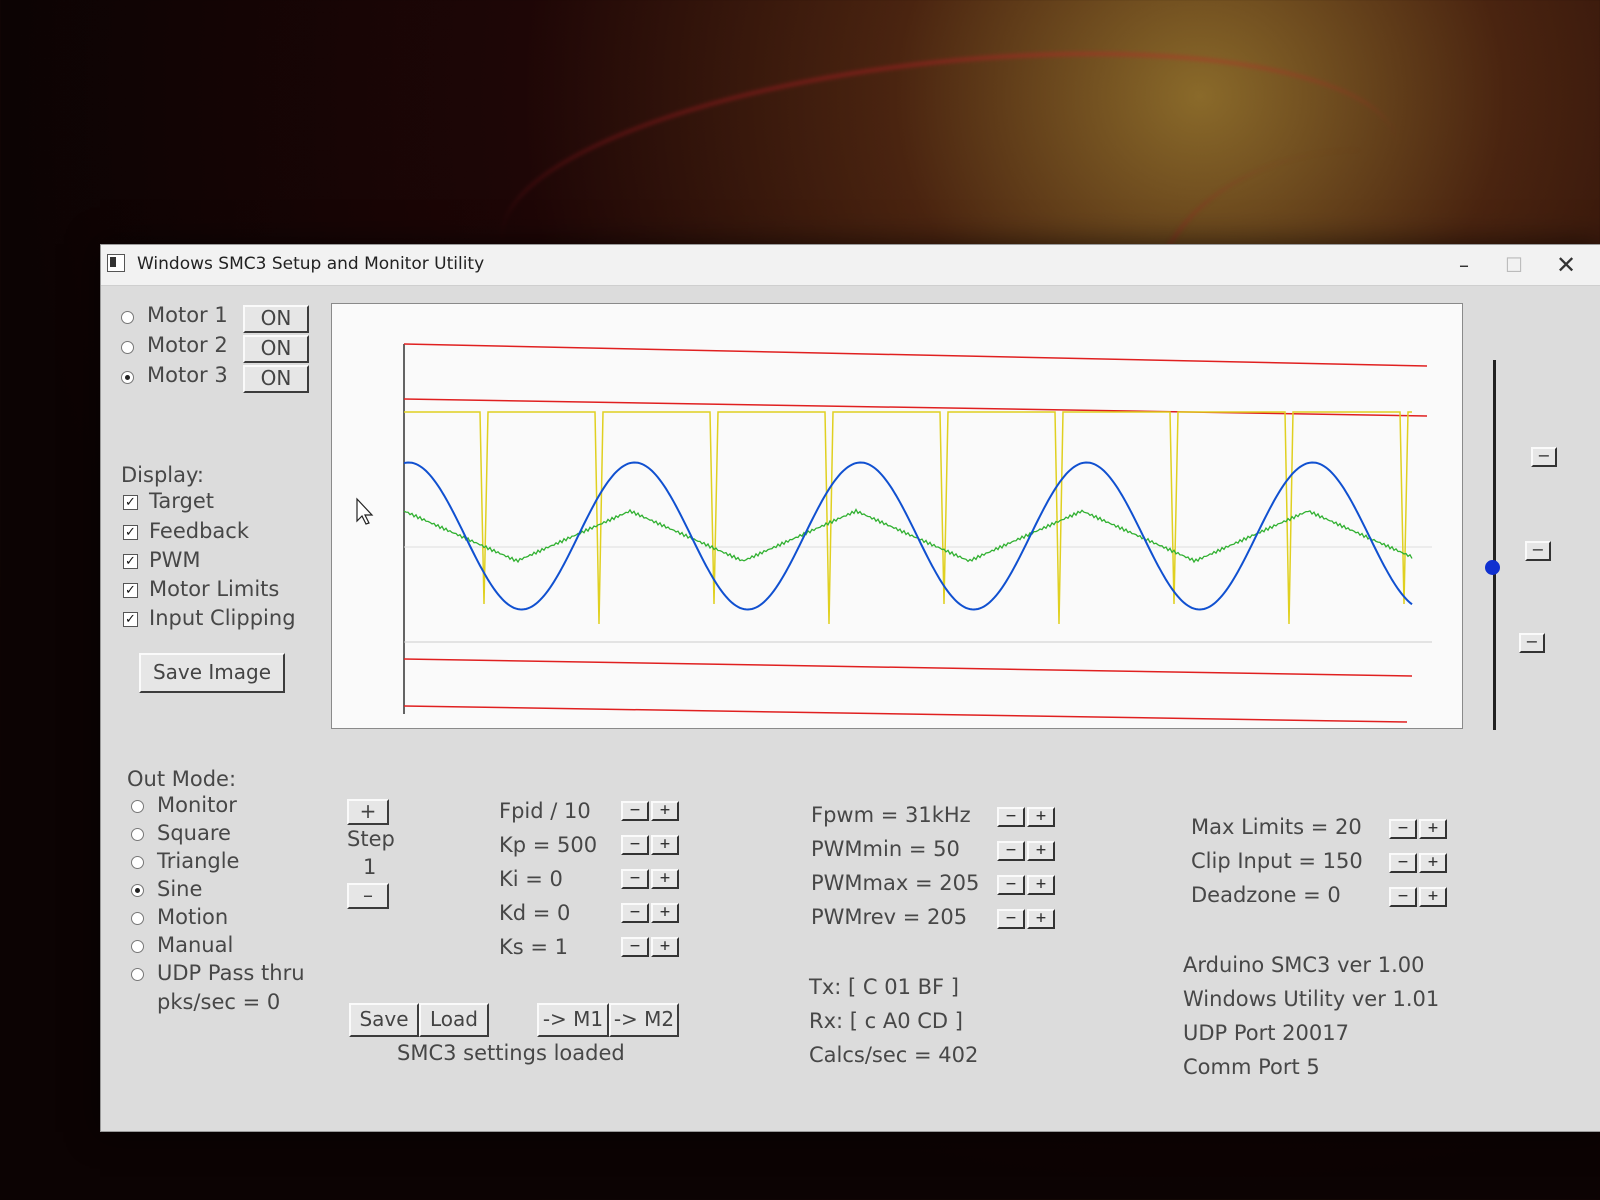  What do you see at coordinates (573, 1020) in the screenshot?
I see `copy-to-m1-button: -> M1` at bounding box center [573, 1020].